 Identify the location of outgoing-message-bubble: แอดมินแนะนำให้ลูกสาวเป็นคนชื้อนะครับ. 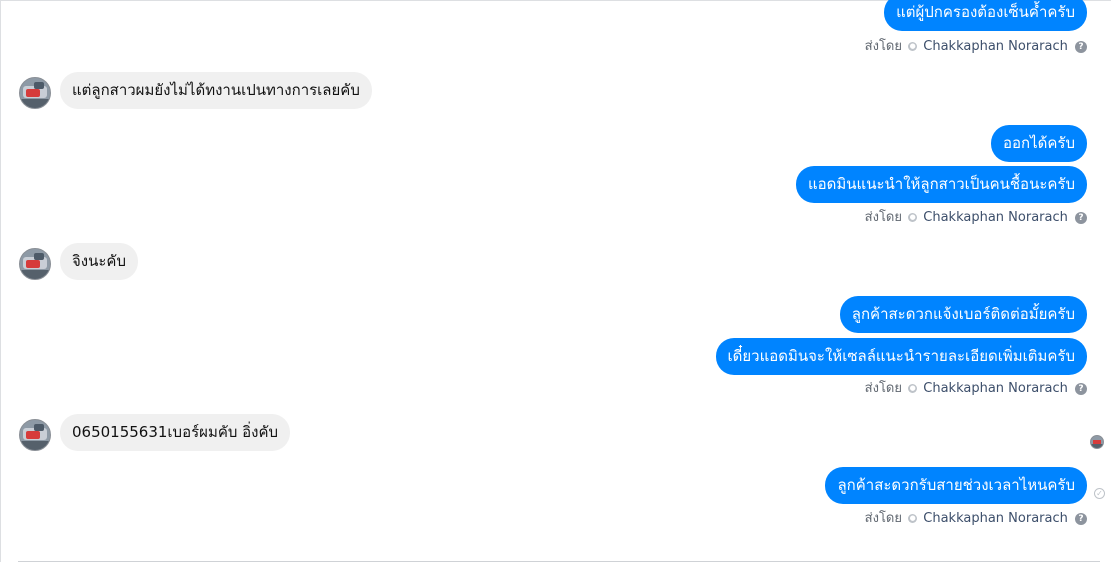
(941, 184).